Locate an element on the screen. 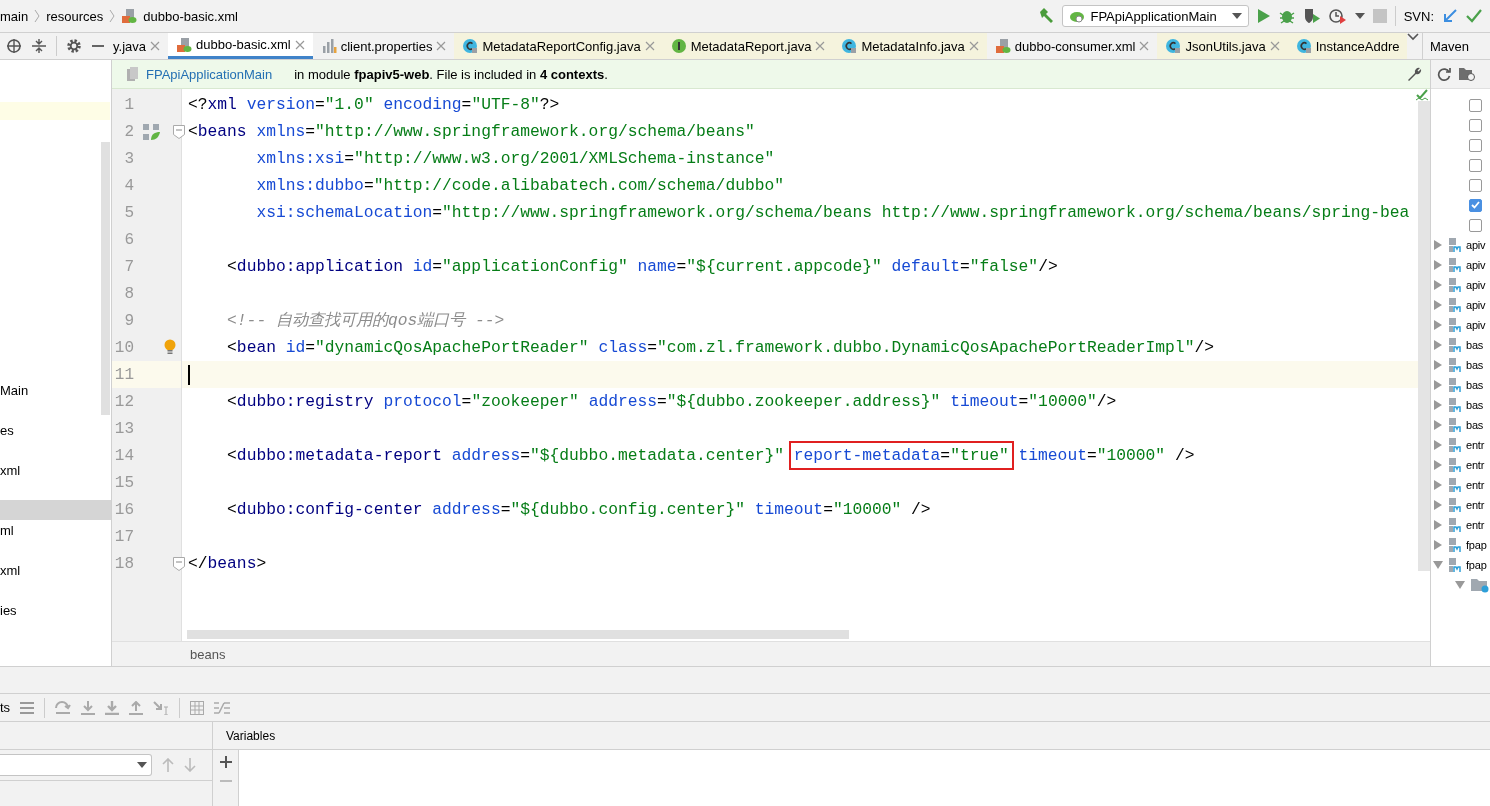 The width and height of the screenshot is (1490, 806). class-icon is located at coordinates (1173, 46).